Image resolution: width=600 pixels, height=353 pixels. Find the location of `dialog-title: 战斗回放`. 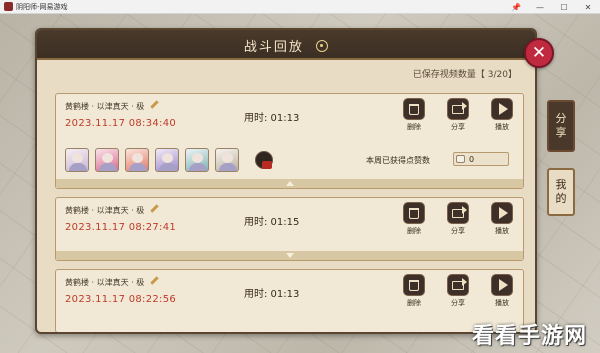

dialog-title: 战斗回放 is located at coordinates (273, 47).